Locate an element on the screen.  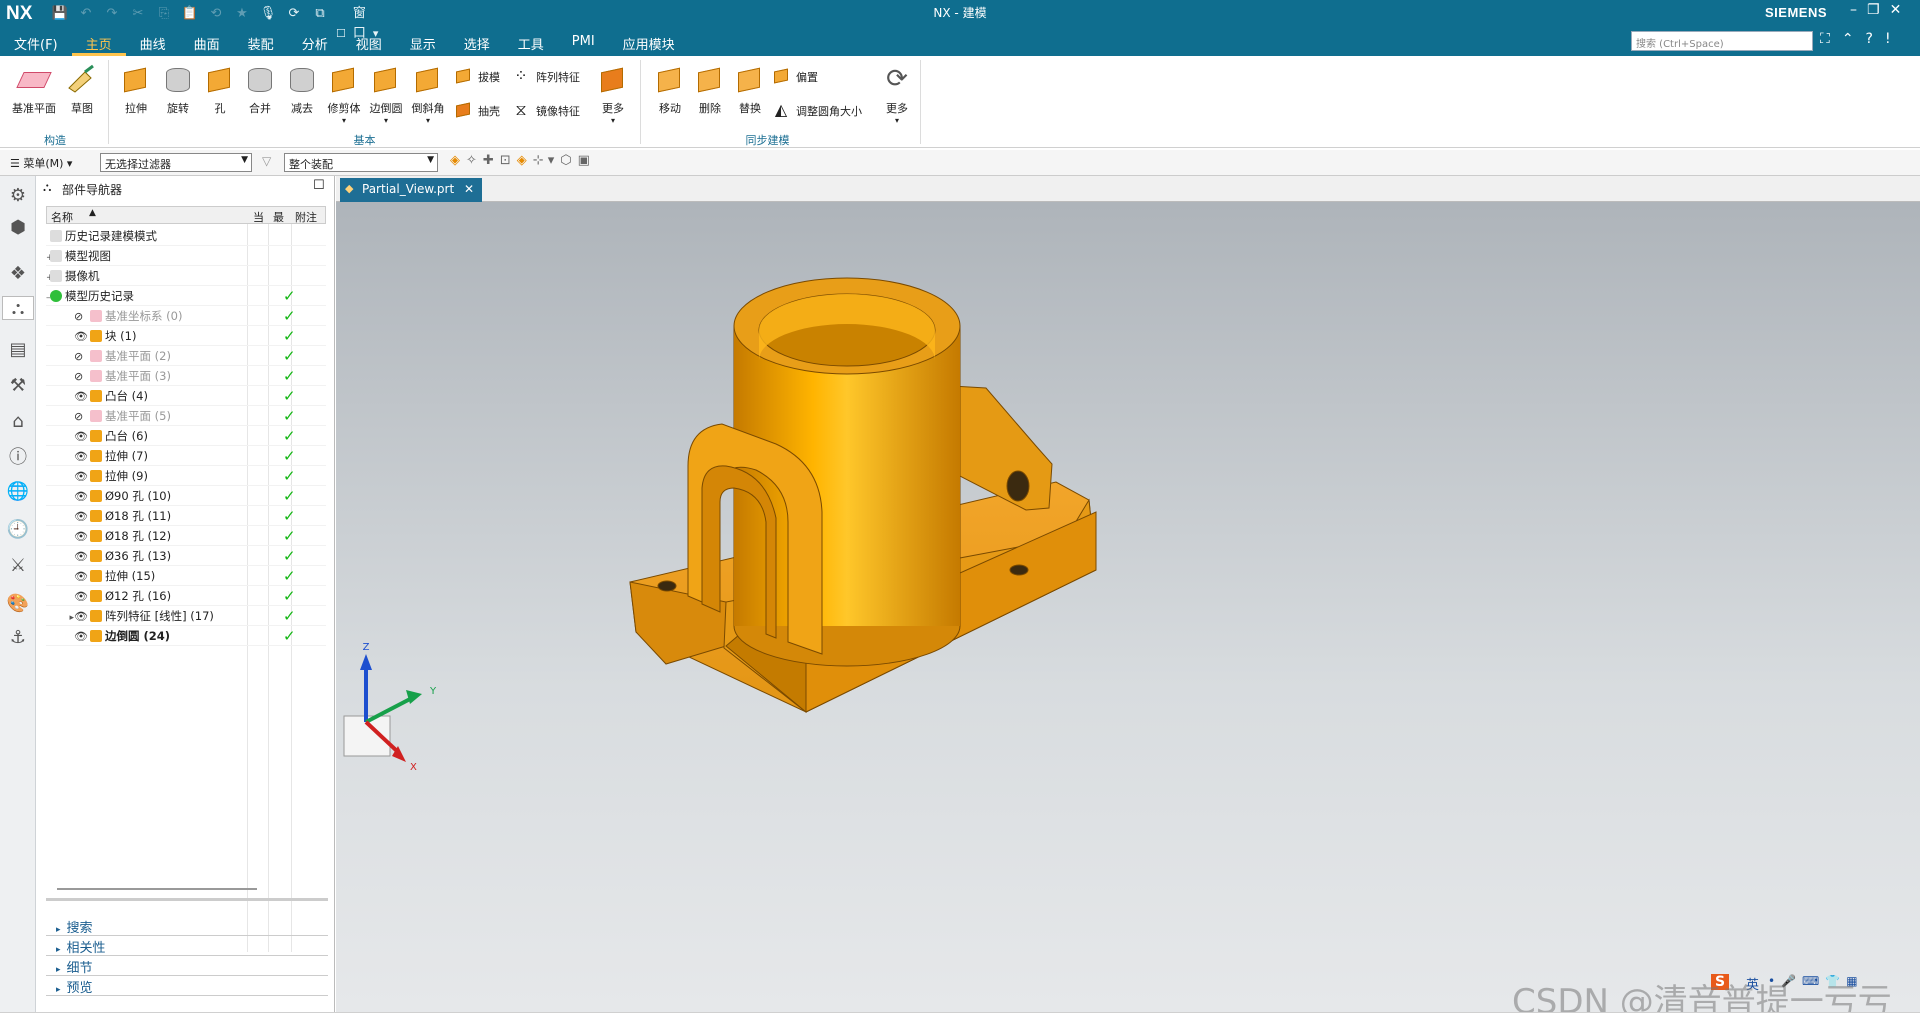
menu-tab: 视图 is located at coordinates (369, 43).